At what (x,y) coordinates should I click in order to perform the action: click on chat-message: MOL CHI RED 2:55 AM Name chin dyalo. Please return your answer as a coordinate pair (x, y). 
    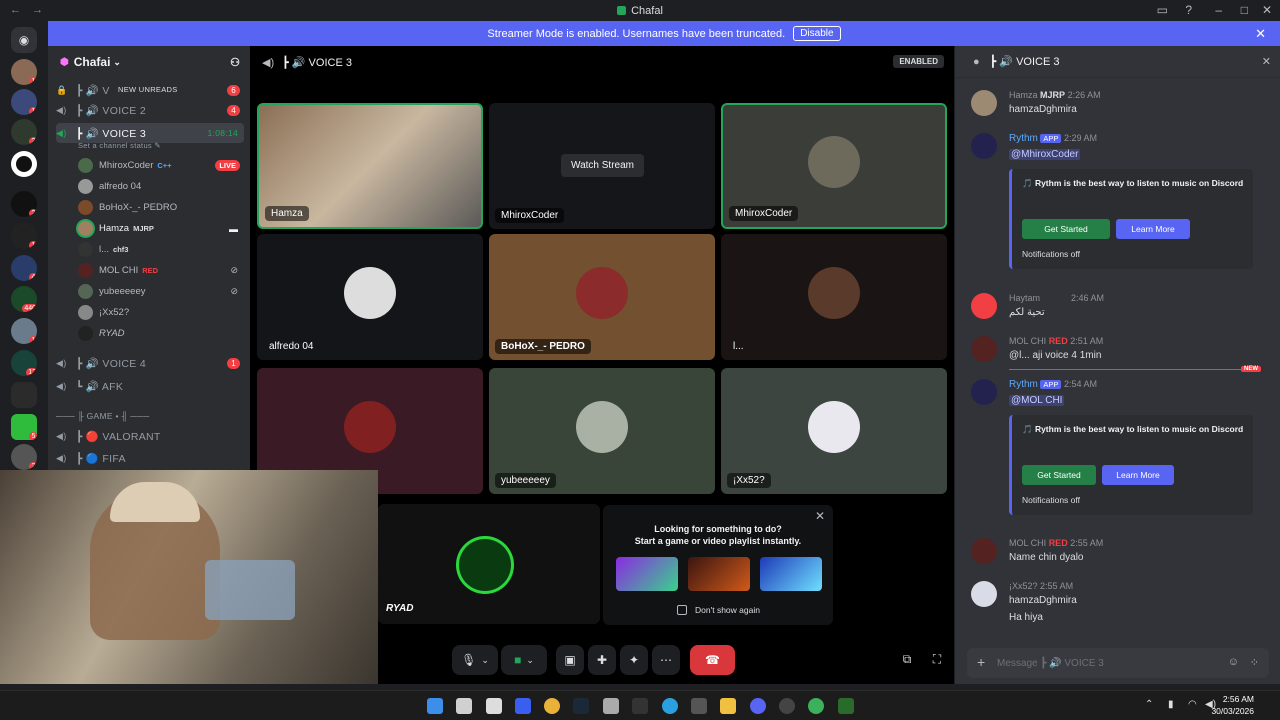
    Looking at the image, I should click on (1121, 552).